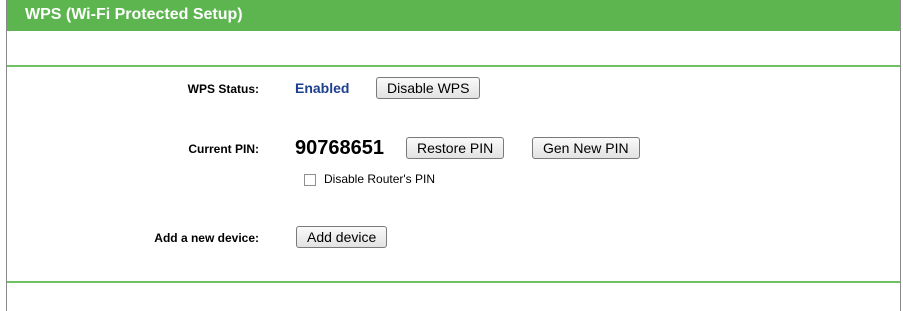  What do you see at coordinates (206, 238) in the screenshot?
I see `add-device-label: Add a new device:` at bounding box center [206, 238].